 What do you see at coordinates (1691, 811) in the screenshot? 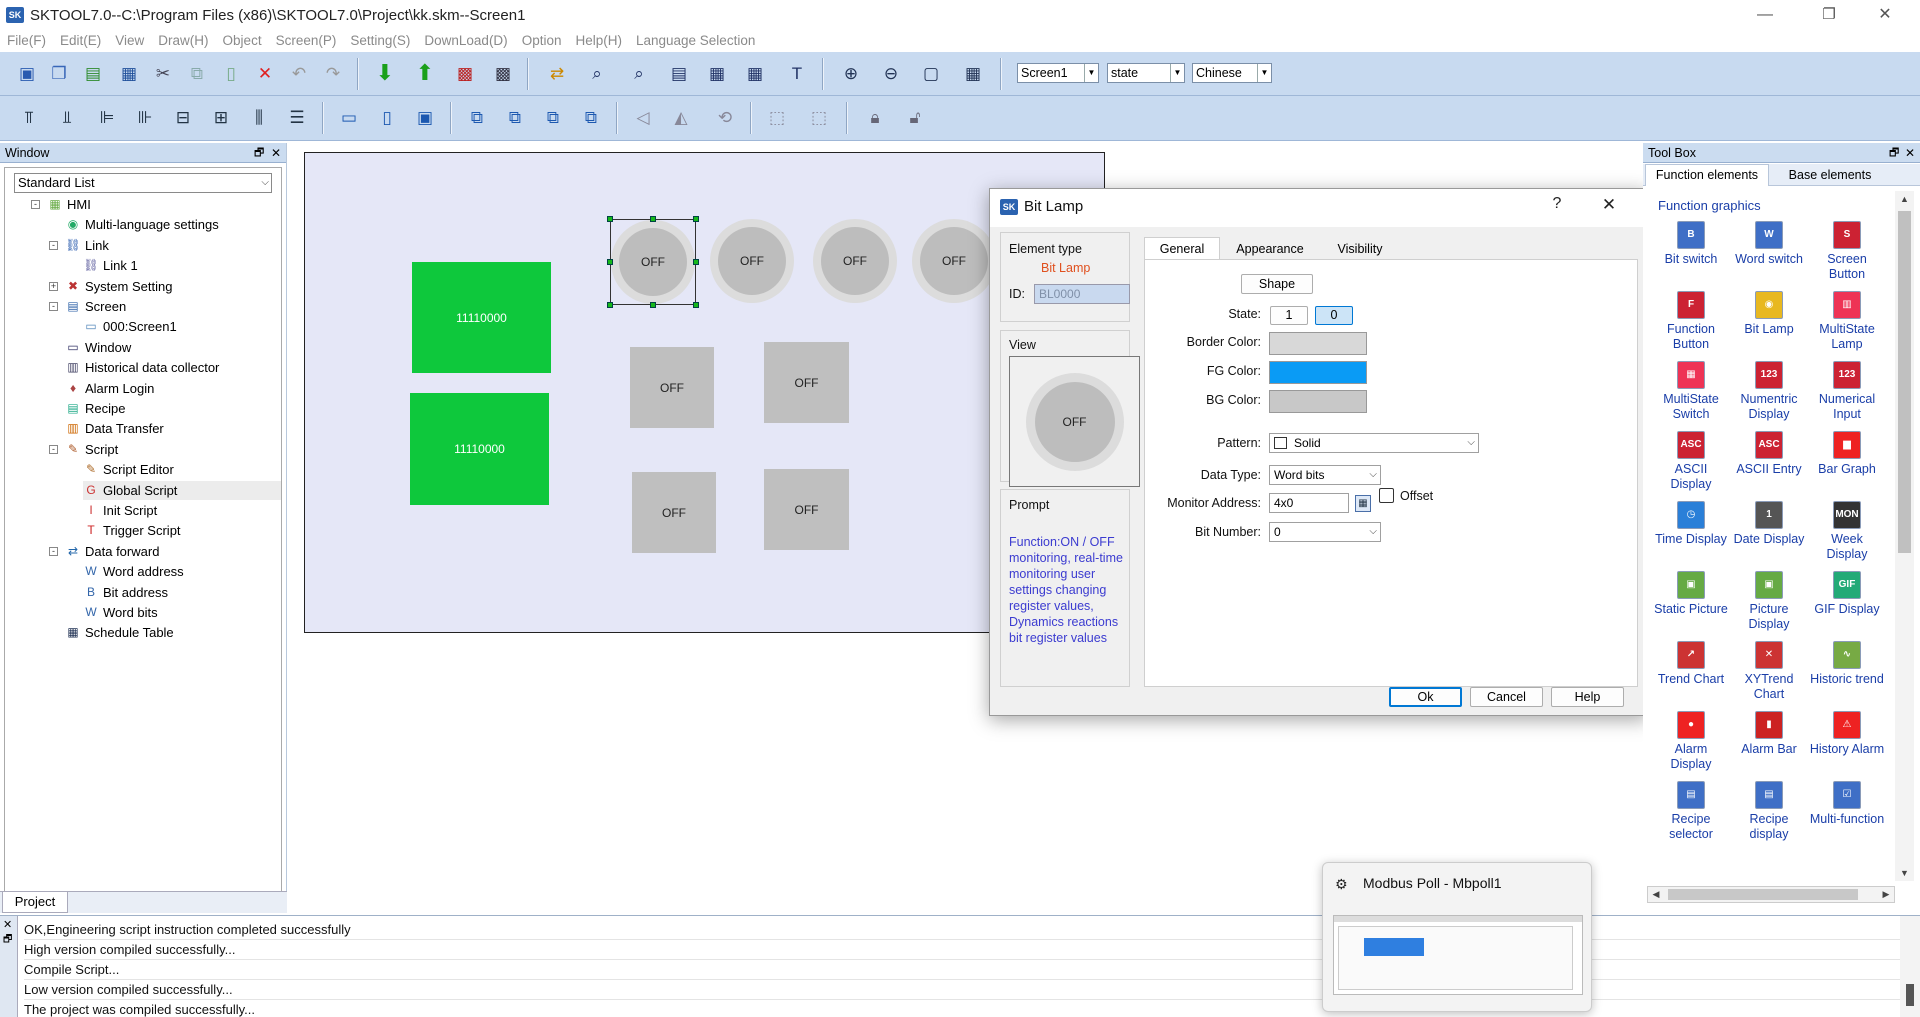
I see `toolbox-item: ▤ Recipe selector` at bounding box center [1691, 811].